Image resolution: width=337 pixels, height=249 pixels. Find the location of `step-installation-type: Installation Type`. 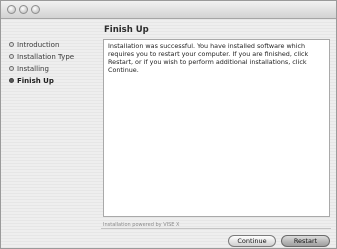

step-installation-type: Installation Type is located at coordinates (54, 57).